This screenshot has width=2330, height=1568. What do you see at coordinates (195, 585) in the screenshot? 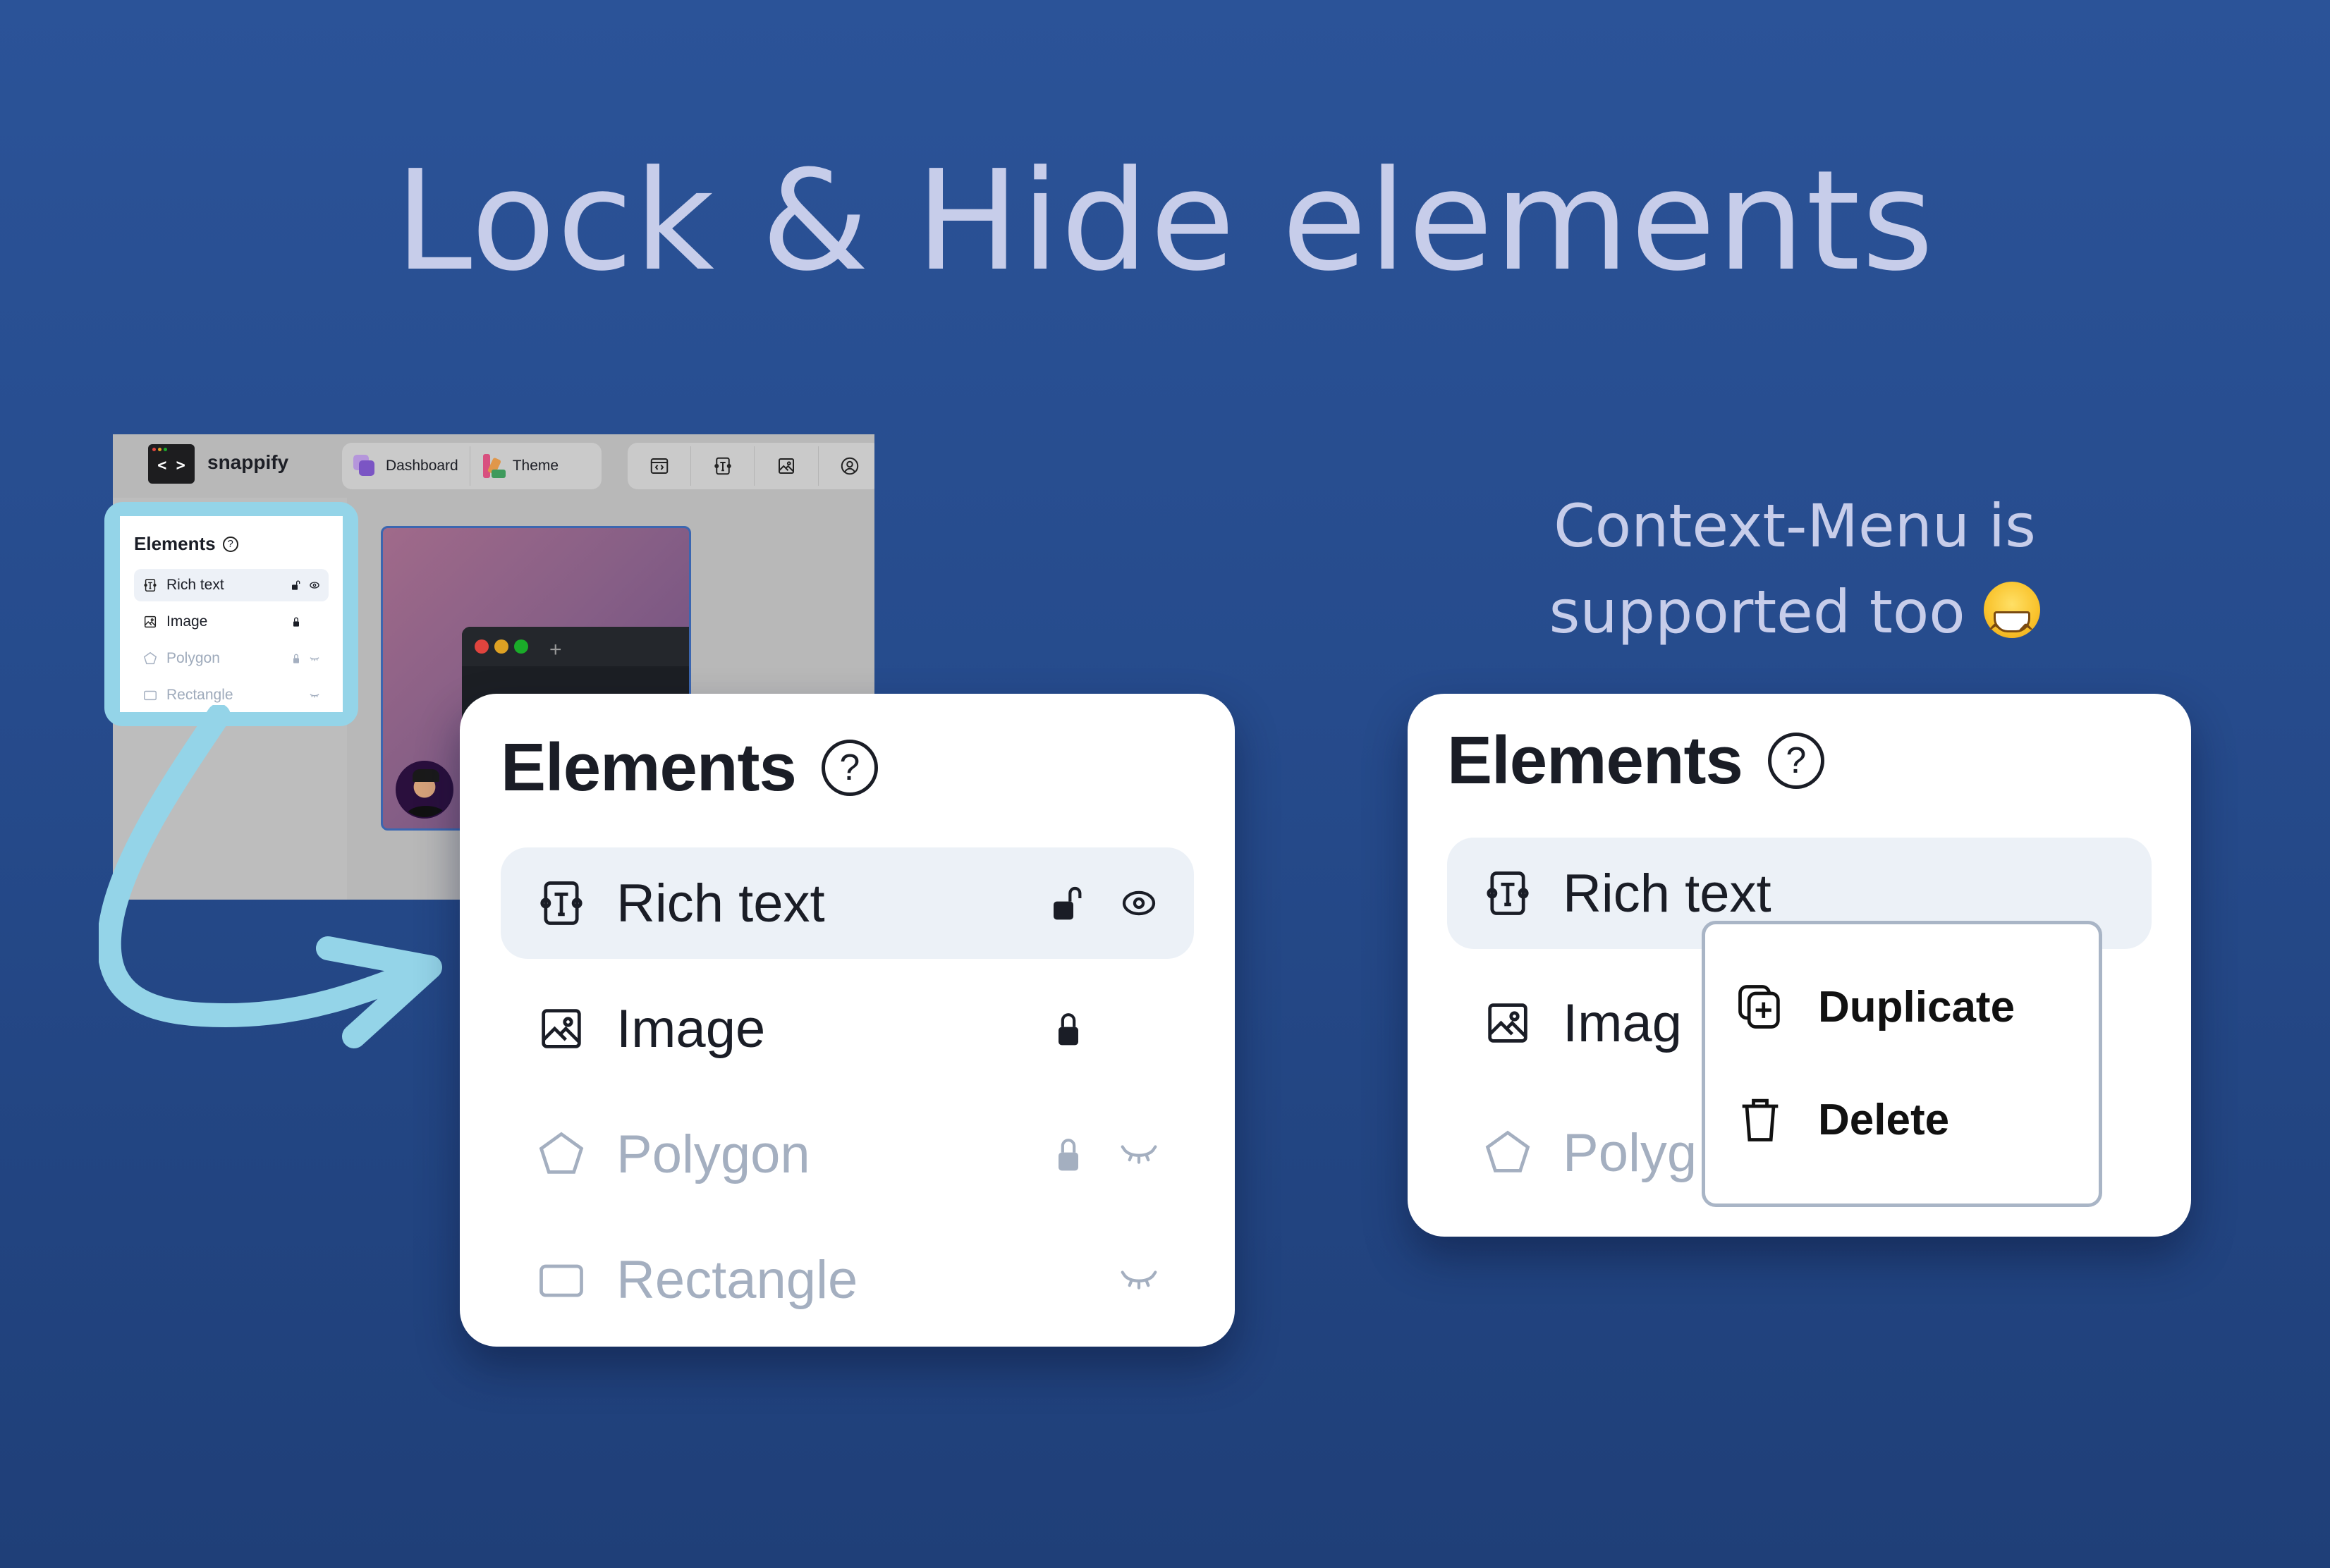
I see `mini-item-label: Rich text` at bounding box center [195, 585].